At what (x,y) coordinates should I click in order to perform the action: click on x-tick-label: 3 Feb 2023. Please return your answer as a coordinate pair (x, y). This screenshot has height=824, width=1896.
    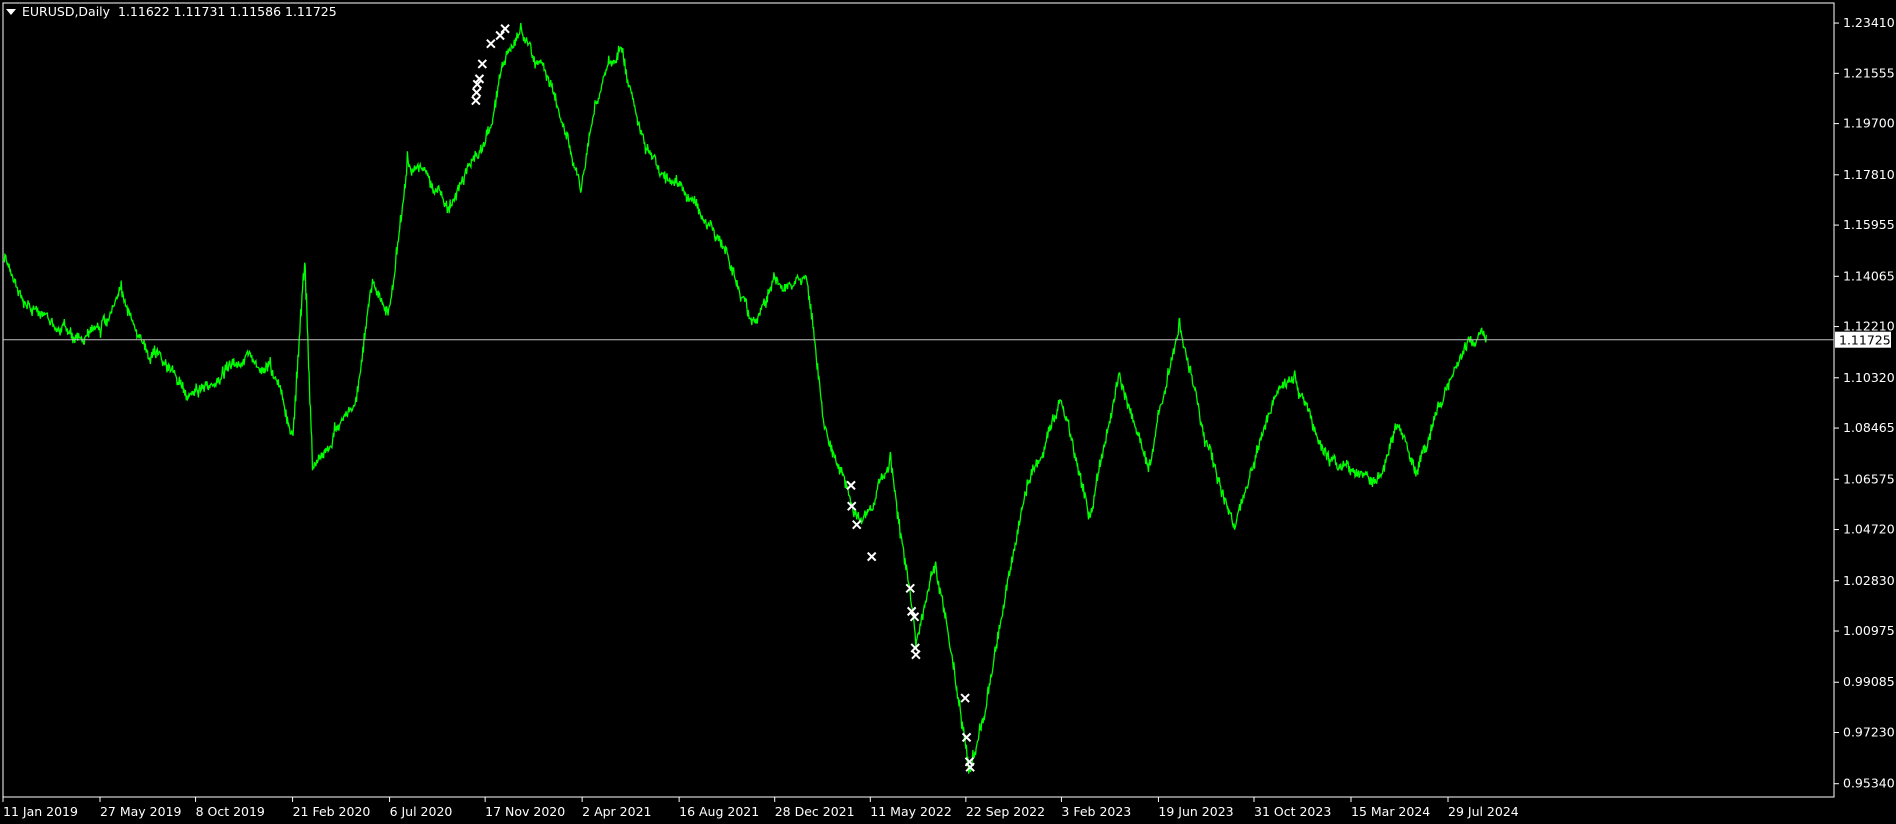
    Looking at the image, I should click on (1096, 811).